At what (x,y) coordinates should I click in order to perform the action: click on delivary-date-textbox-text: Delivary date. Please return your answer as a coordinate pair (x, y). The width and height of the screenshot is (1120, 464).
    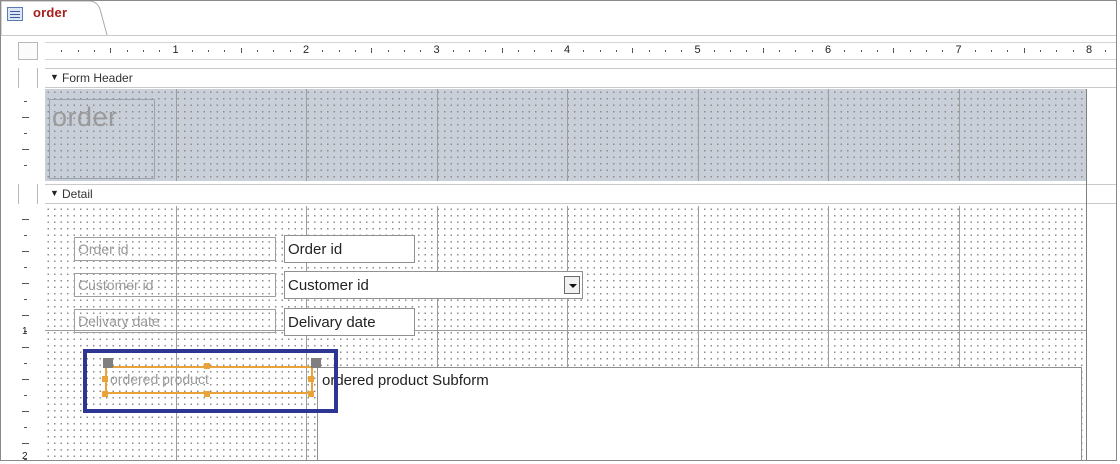
    Looking at the image, I should click on (332, 322).